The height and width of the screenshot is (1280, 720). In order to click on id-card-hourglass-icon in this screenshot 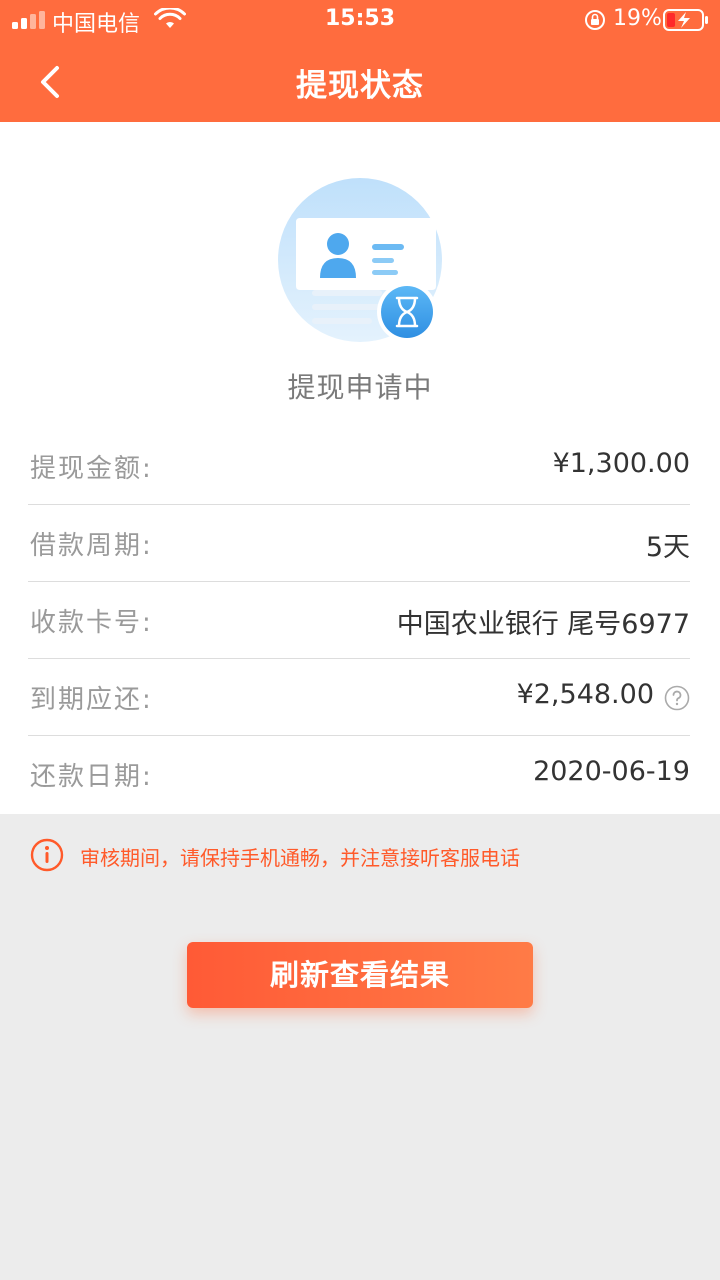, I will do `click(360, 260)`.